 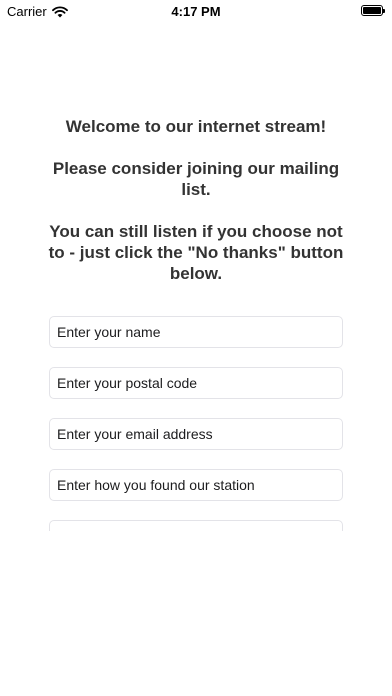 I want to click on postal-code-input, so click(x=196, y=383).